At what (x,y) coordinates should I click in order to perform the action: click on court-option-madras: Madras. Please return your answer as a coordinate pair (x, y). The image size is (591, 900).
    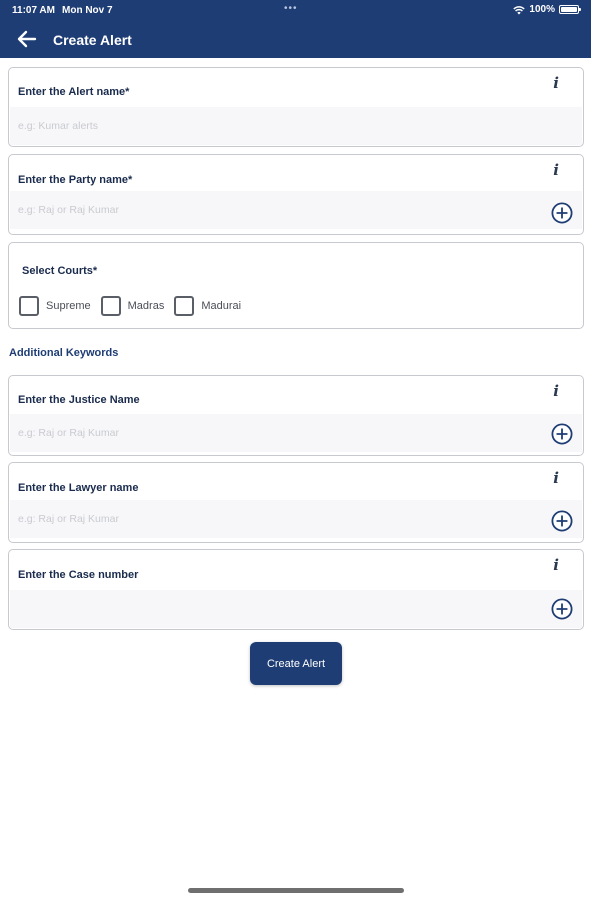
    Looking at the image, I should click on (132, 306).